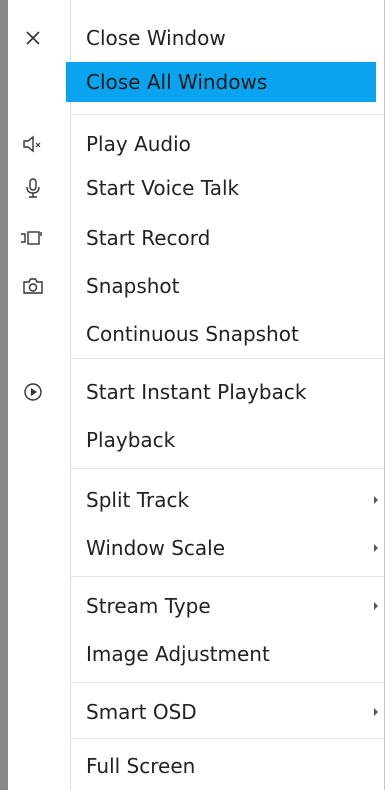 The height and width of the screenshot is (790, 385). I want to click on menu-item-play-audio: Play Audio, so click(196, 144).